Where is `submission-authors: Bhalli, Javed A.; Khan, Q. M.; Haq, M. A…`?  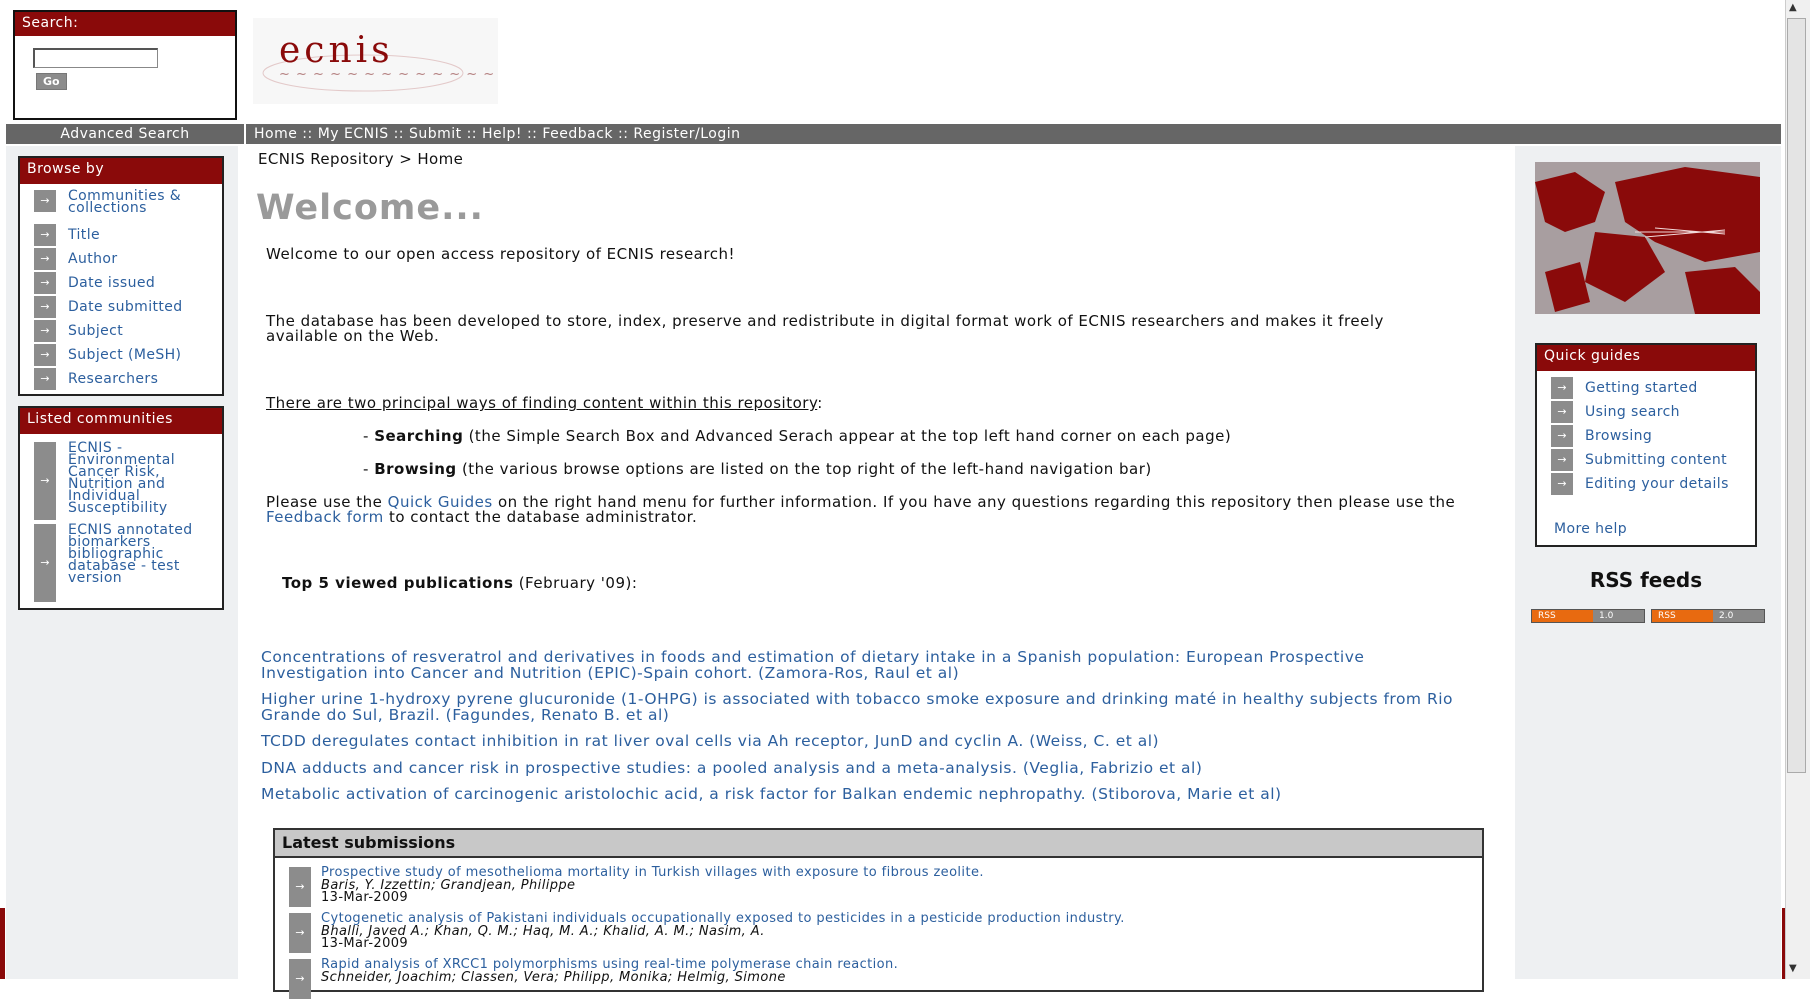 submission-authors: Bhalli, Javed A.; Khan, Q. M.; Haq, M. A… is located at coordinates (543, 931).